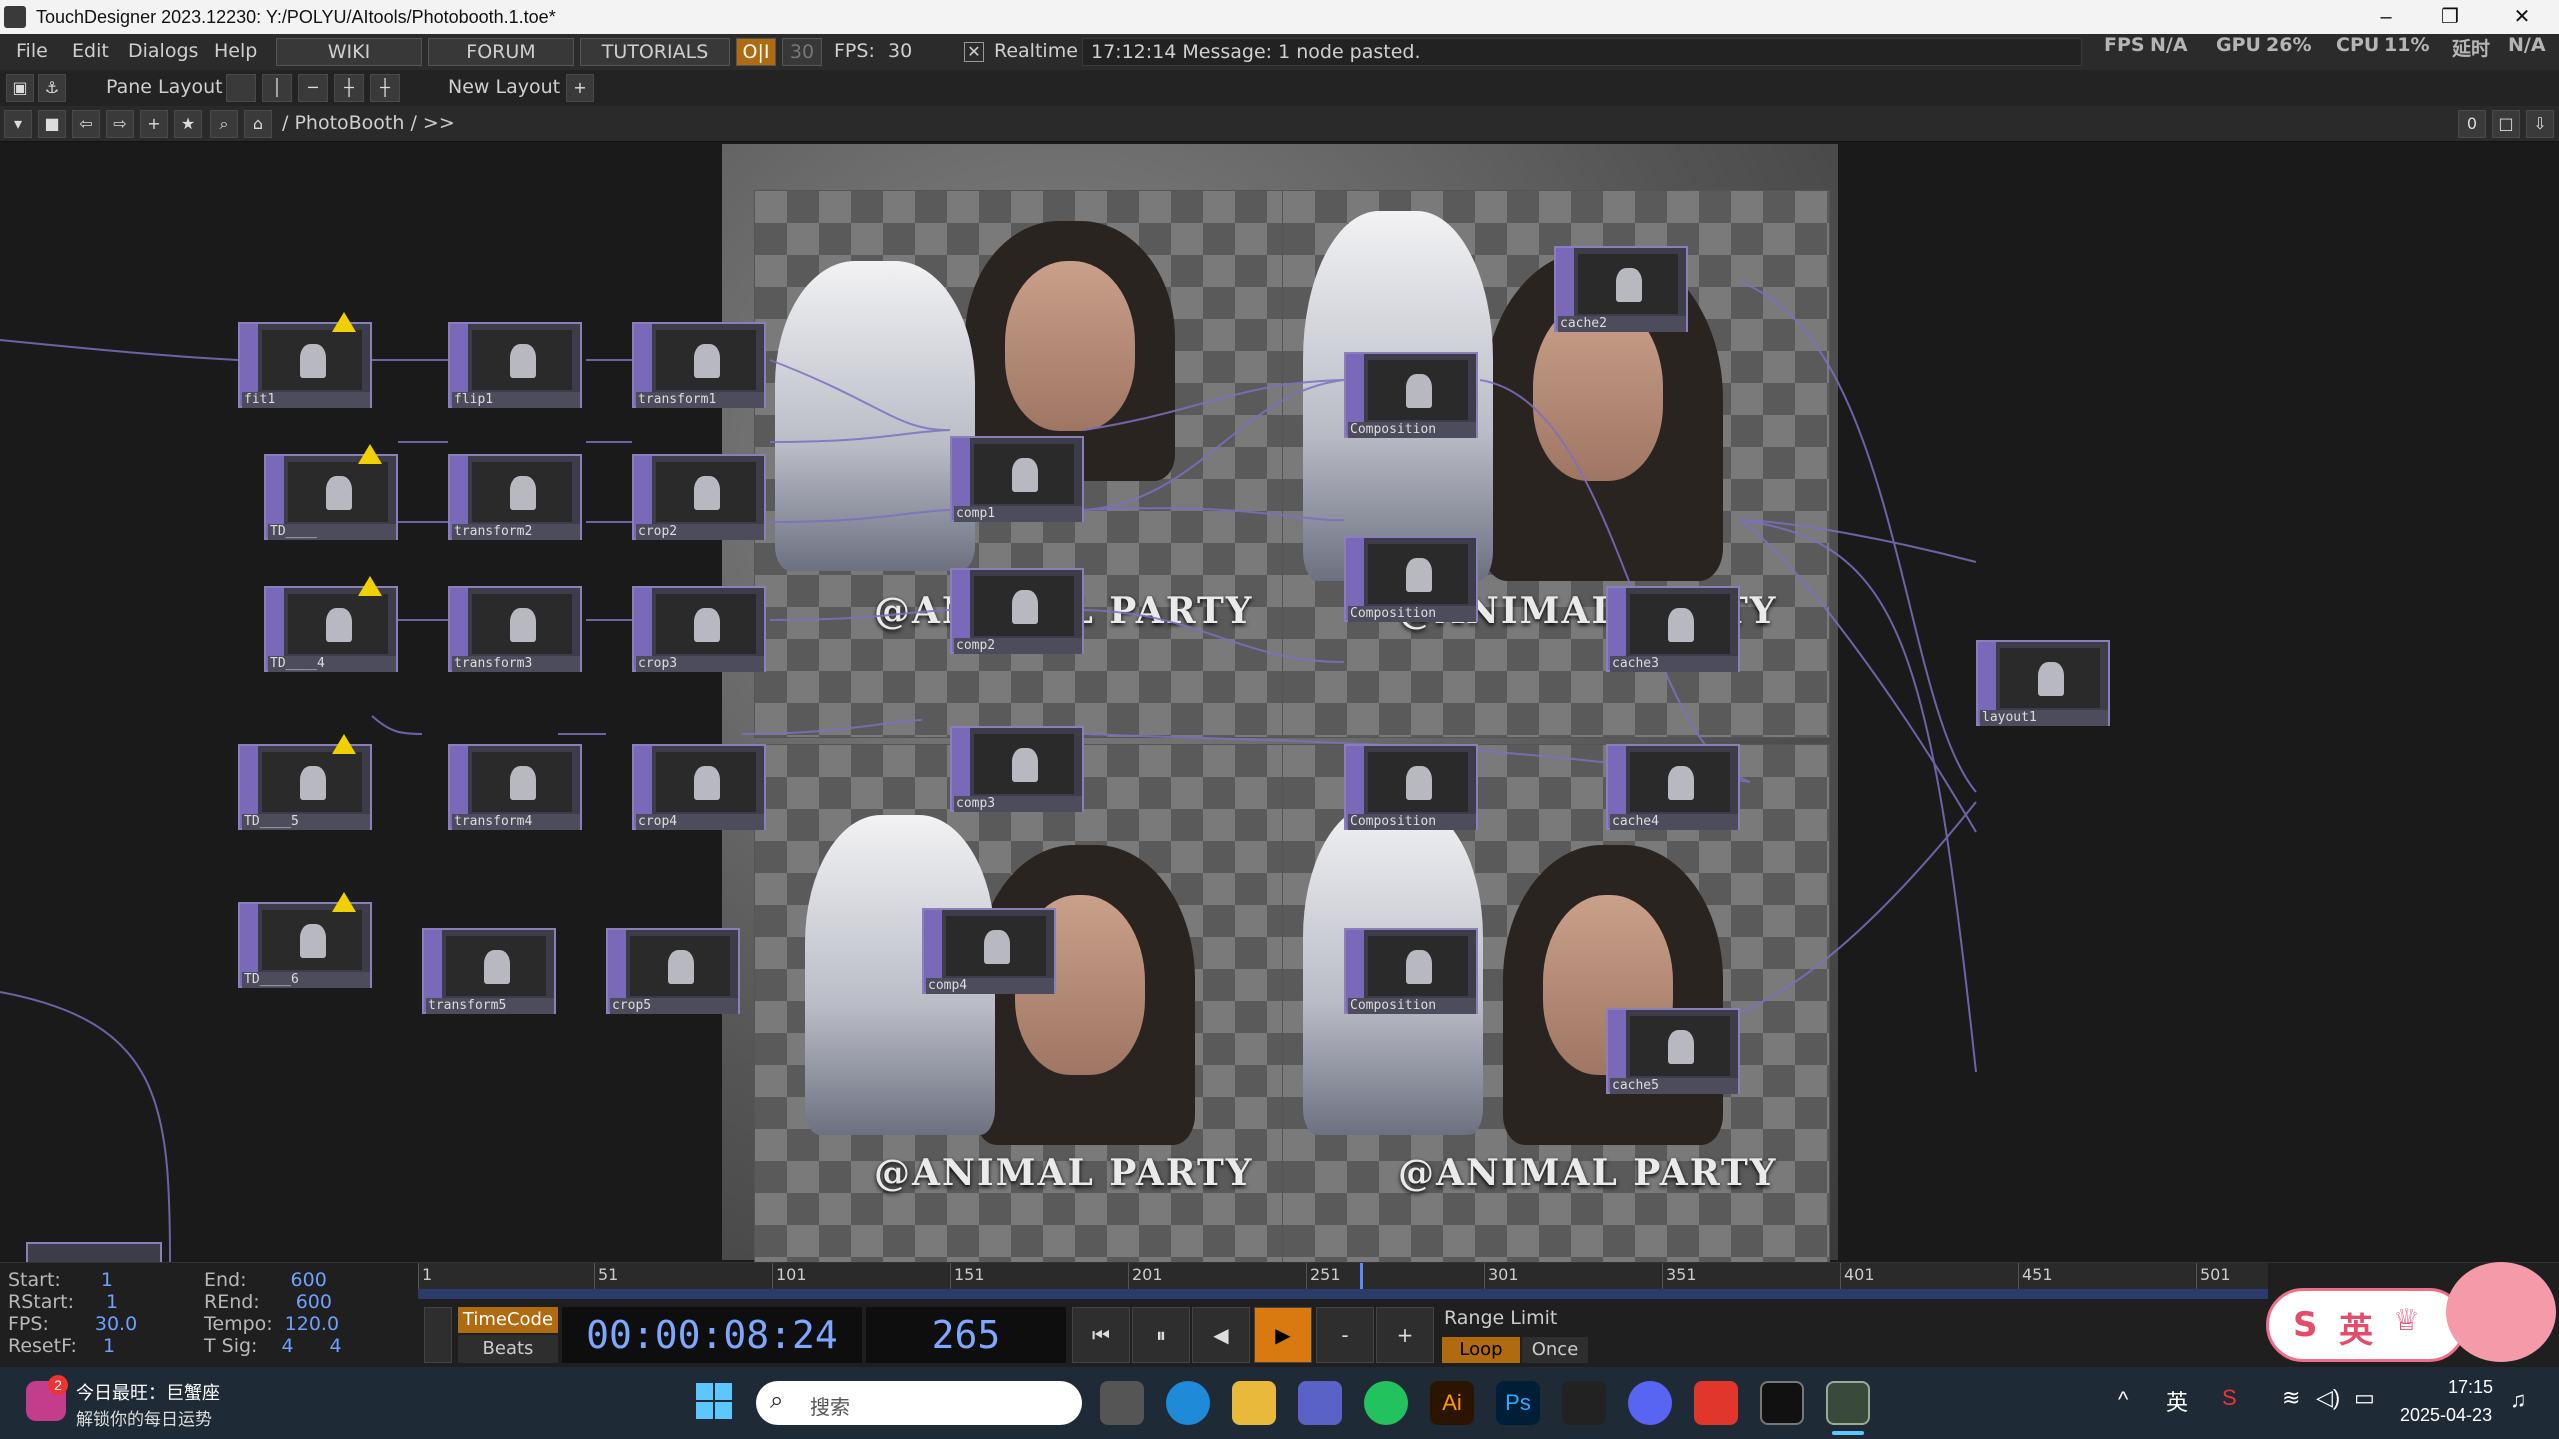 This screenshot has height=1439, width=2559. I want to click on timecode-display: 00:00:08:24, so click(712, 1335).